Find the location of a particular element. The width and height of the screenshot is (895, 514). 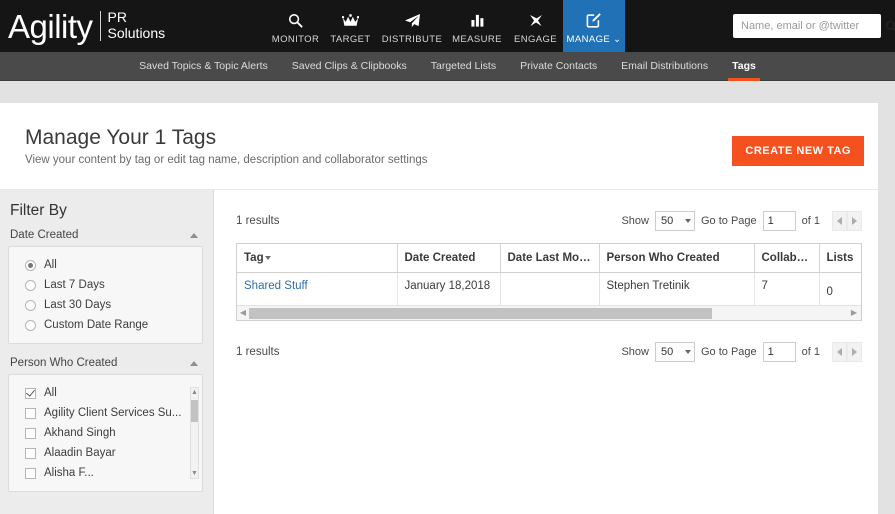

nav-label-engage: ENGAGE is located at coordinates (535, 39).